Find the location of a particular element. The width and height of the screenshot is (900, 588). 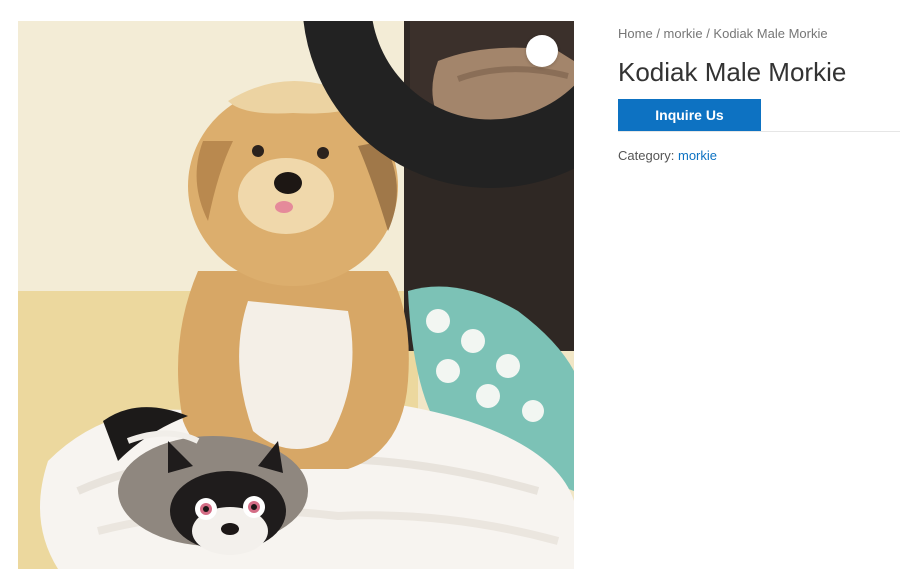

product-title: Kodiak Male Morkie is located at coordinates (732, 71).